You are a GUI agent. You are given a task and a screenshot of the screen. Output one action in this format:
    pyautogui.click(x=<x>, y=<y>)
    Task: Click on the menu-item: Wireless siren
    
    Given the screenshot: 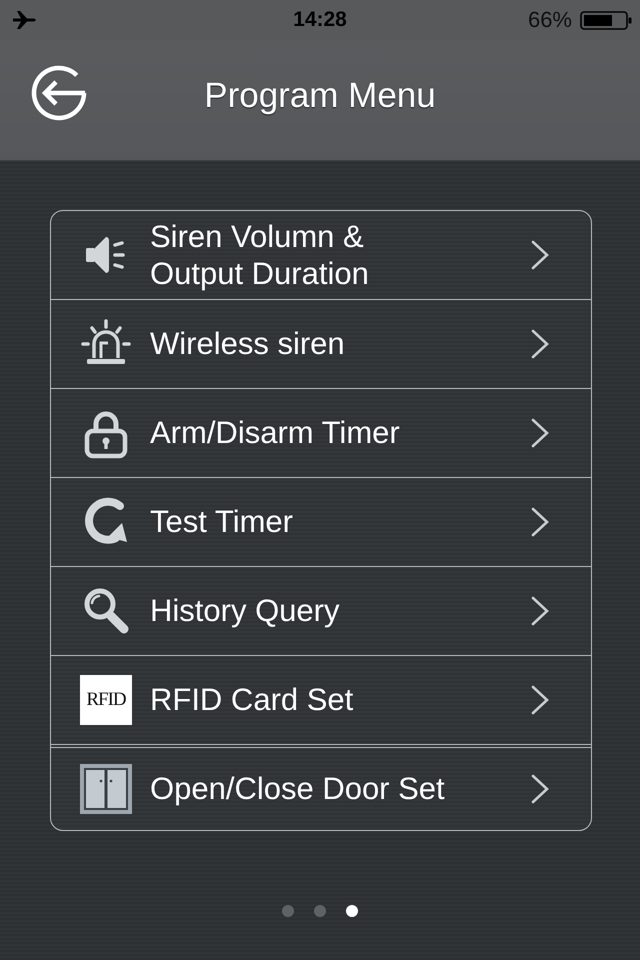 What is the action you would take?
    pyautogui.click(x=321, y=343)
    